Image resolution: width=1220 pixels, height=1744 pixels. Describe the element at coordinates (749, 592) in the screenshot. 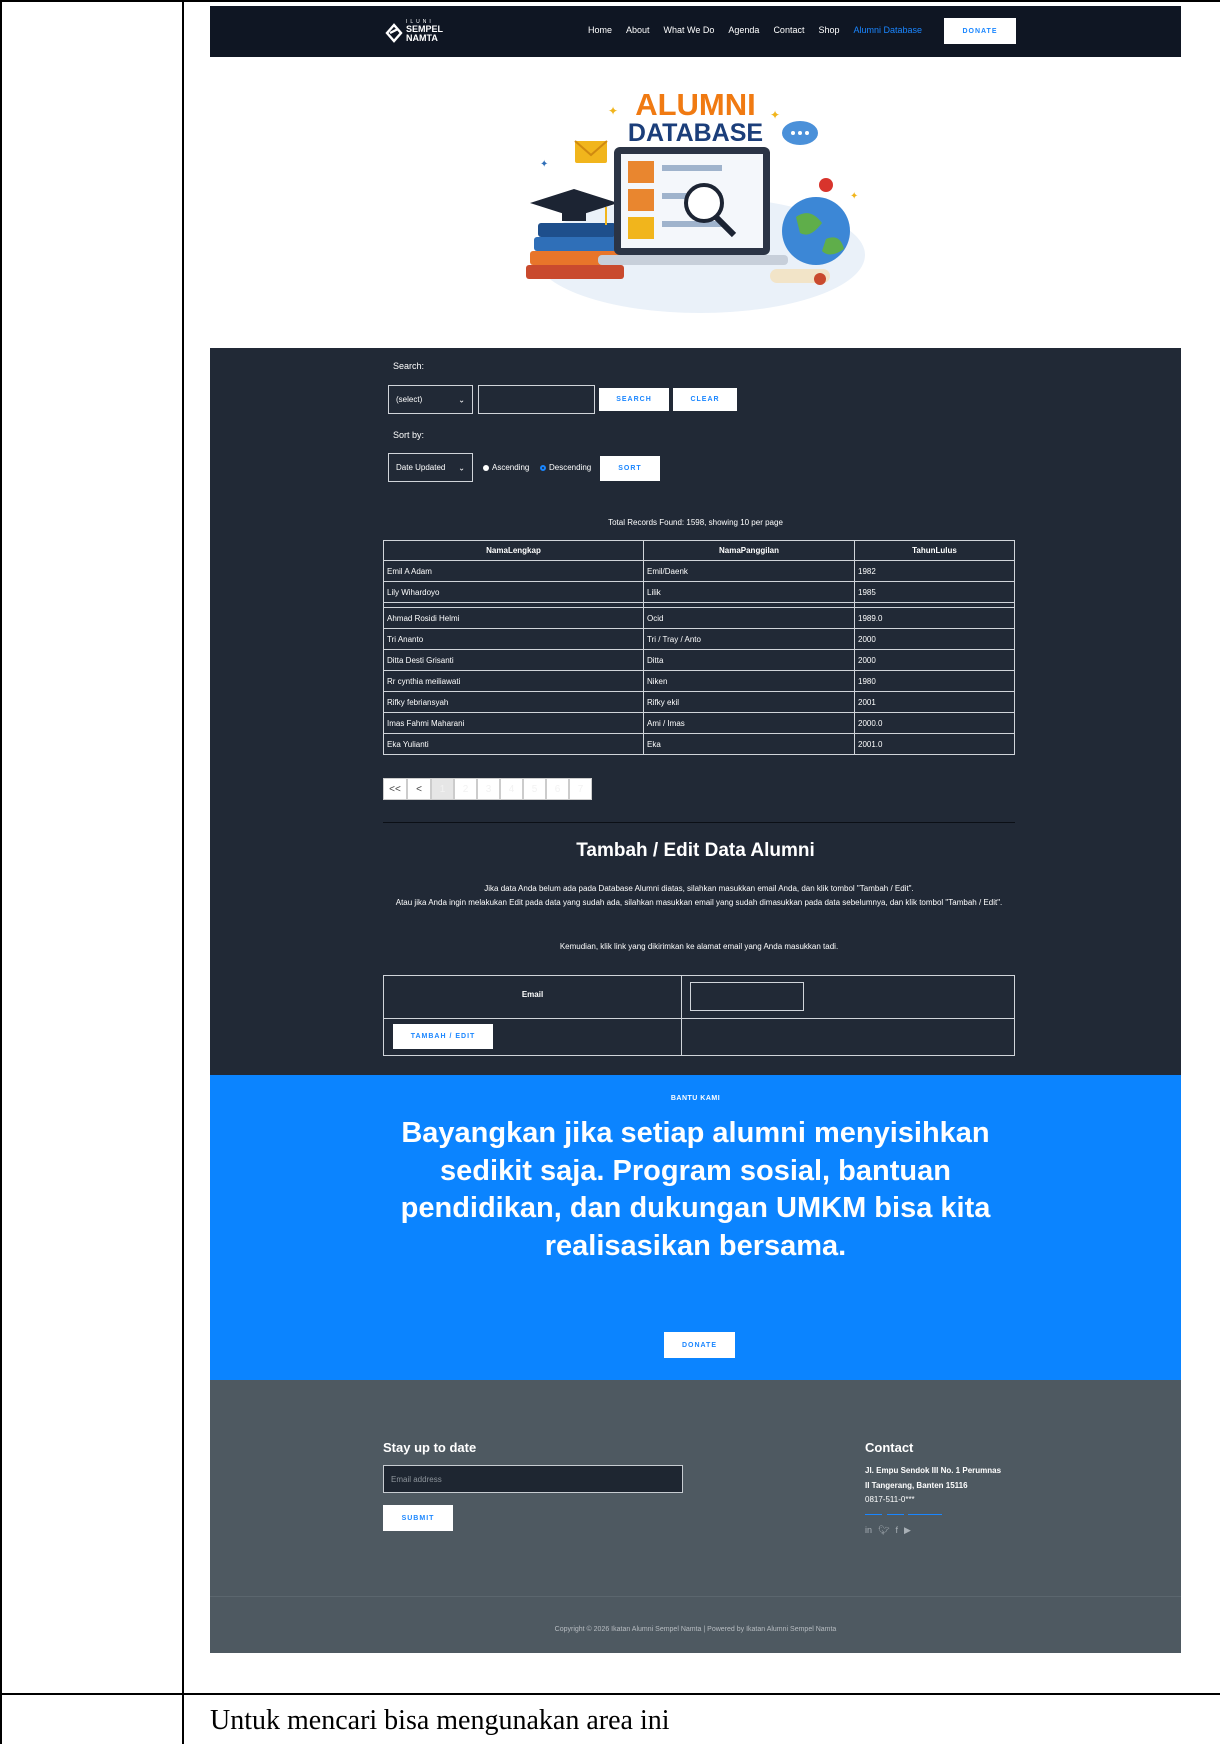

I see `table-cell: Lilik` at that location.